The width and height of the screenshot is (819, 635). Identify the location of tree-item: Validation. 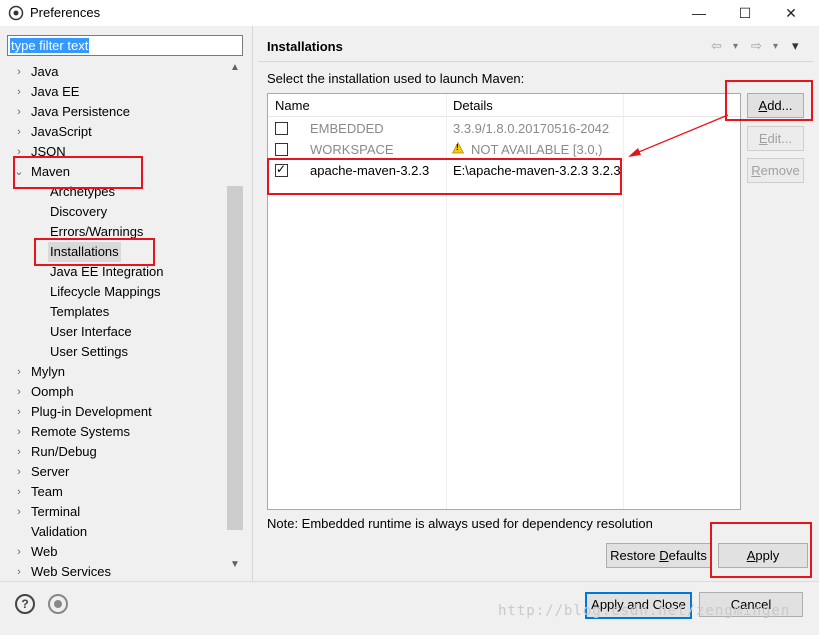
(113, 532).